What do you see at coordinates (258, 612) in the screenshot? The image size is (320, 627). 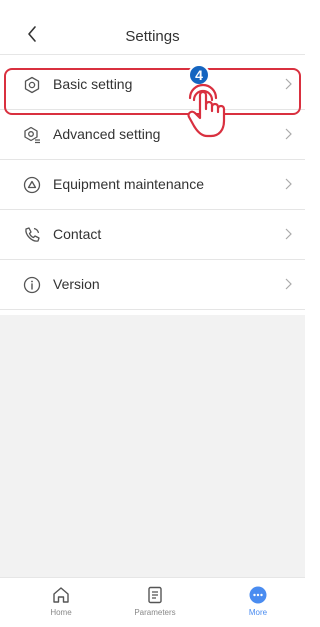 I see `tab-label: More` at bounding box center [258, 612].